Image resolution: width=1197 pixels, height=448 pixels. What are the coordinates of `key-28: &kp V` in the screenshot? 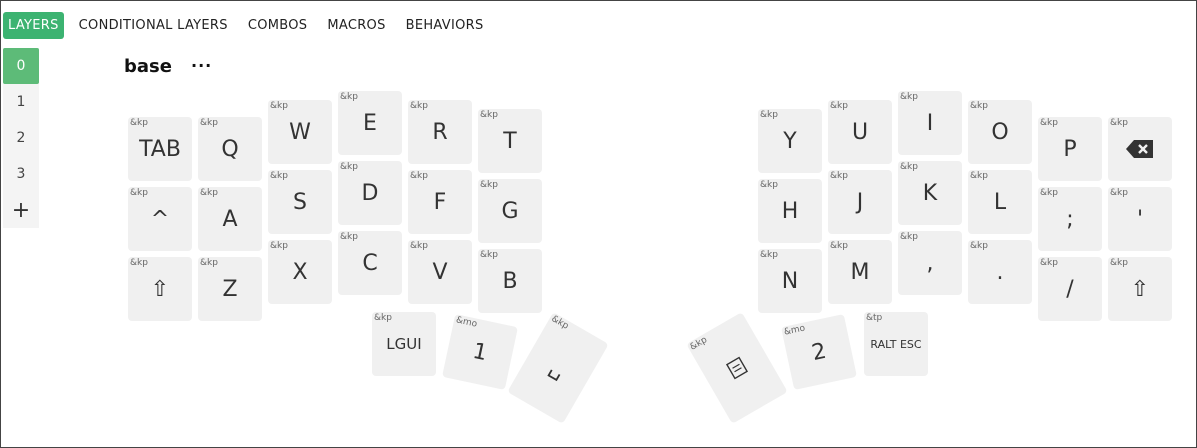 It's located at (440, 272).